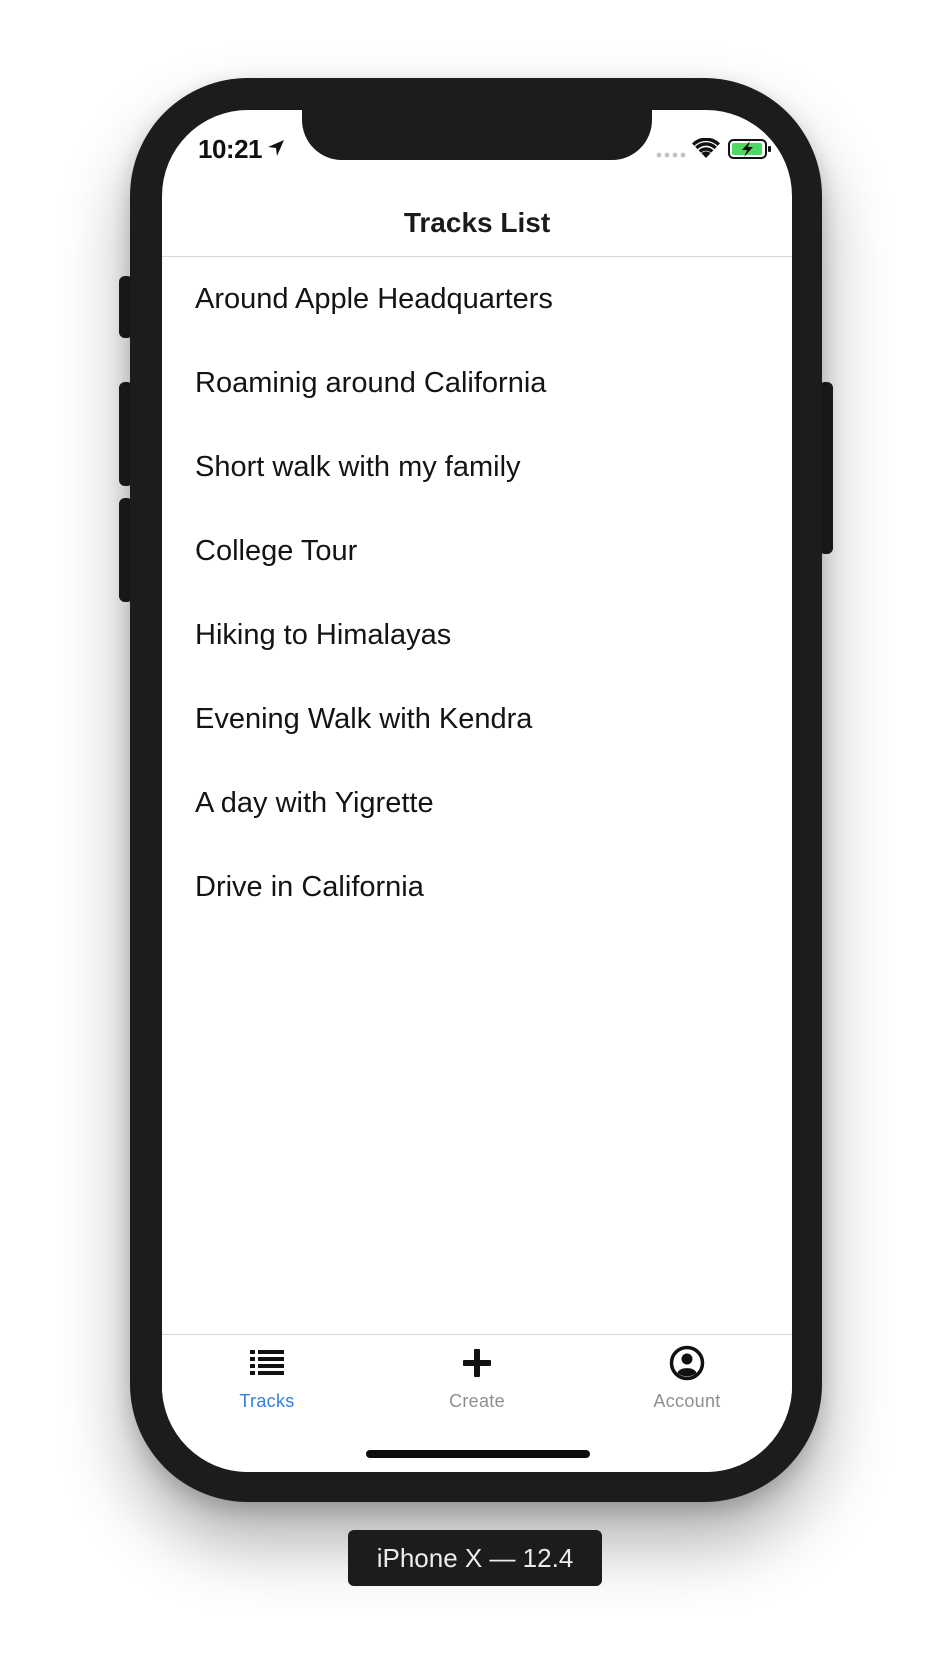 Image resolution: width=952 pixels, height=1654 pixels. What do you see at coordinates (687, 1363) in the screenshot?
I see `user-circle-icon` at bounding box center [687, 1363].